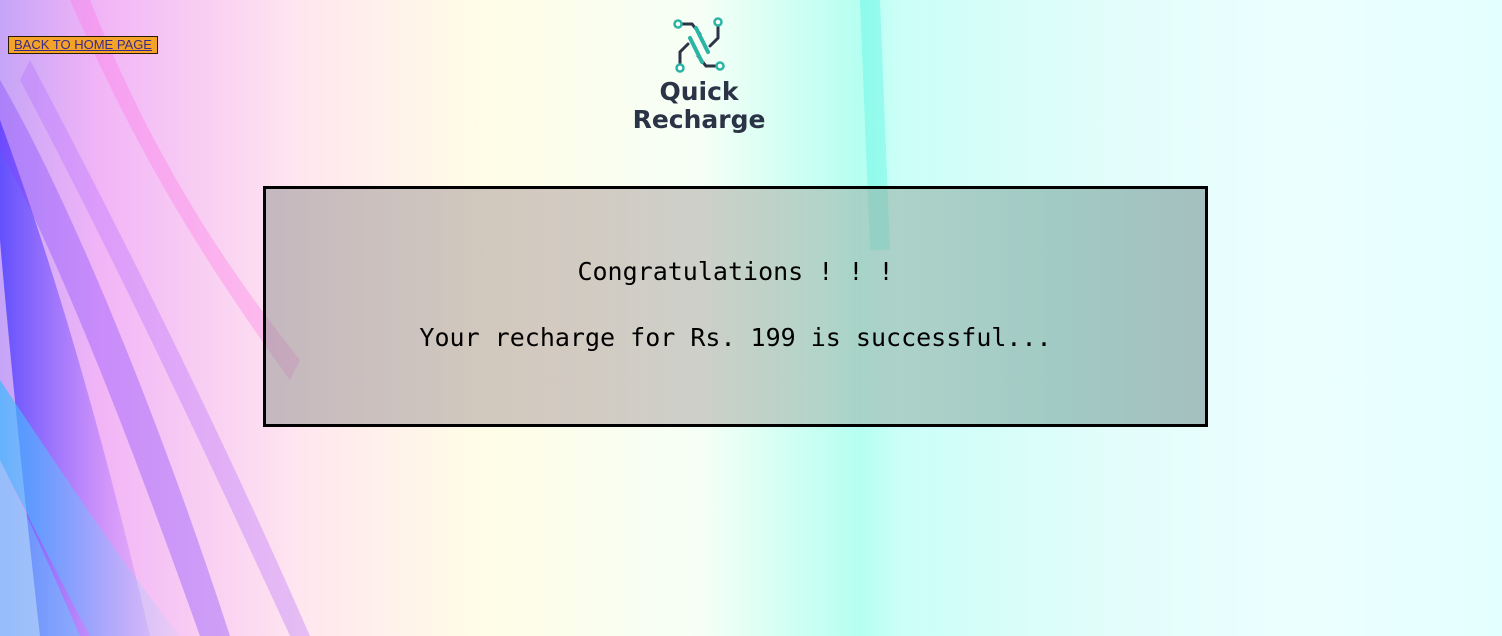 The height and width of the screenshot is (636, 1502). Describe the element at coordinates (699, 91) in the screenshot. I see `logo-line-quick: Quick` at that location.